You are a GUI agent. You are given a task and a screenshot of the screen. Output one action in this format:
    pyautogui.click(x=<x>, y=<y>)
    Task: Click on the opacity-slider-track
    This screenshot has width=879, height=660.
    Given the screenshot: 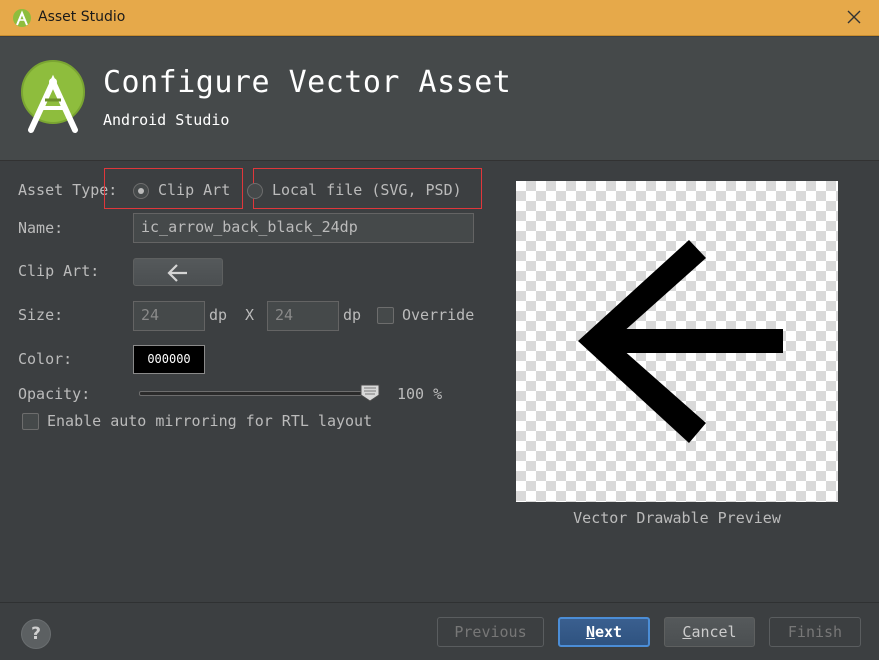 What is the action you would take?
    pyautogui.click(x=255, y=393)
    